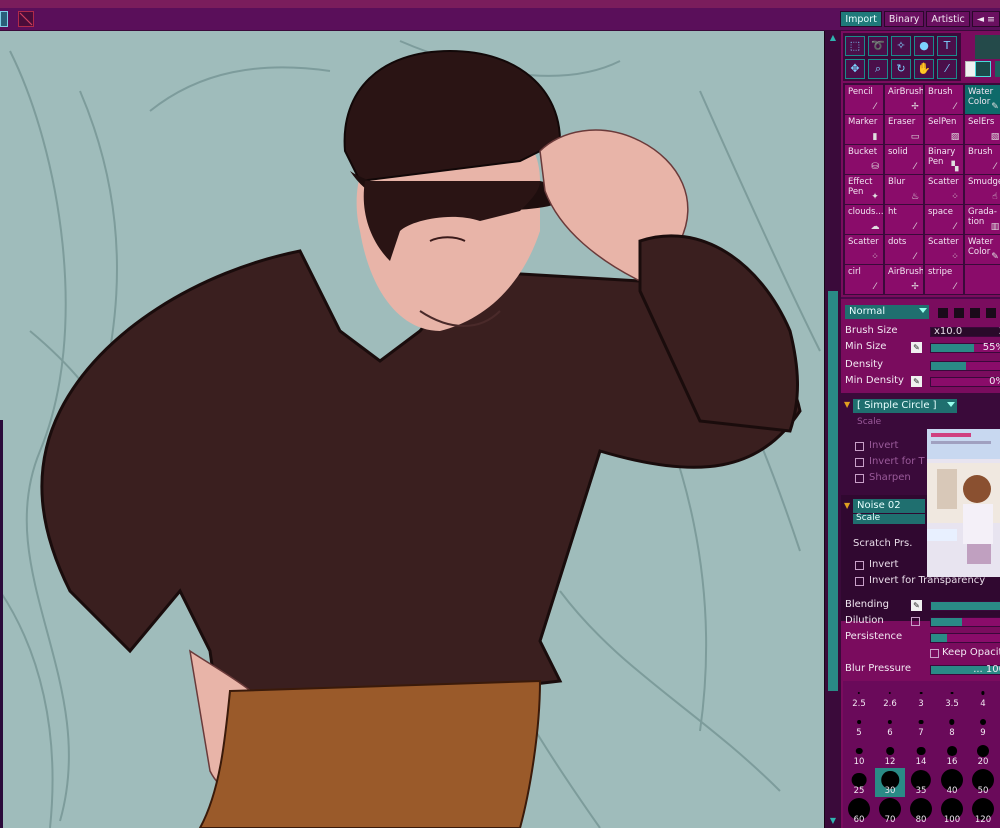 The image size is (1000, 828). What do you see at coordinates (890, 811) in the screenshot?
I see `size-preset: 70` at bounding box center [890, 811].